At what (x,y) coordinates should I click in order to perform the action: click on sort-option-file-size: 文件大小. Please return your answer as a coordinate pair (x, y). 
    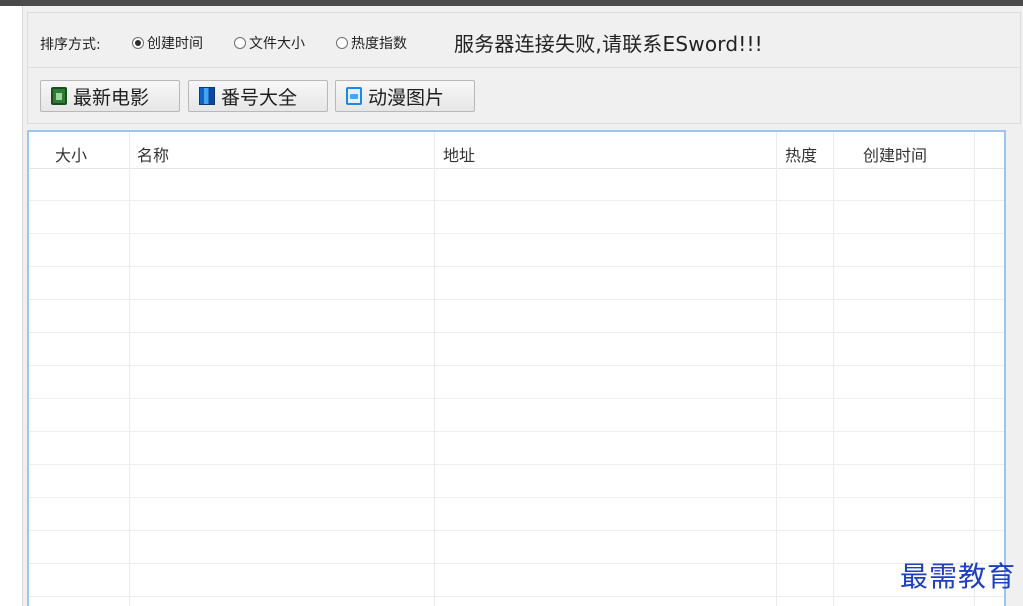
    Looking at the image, I should click on (269, 43).